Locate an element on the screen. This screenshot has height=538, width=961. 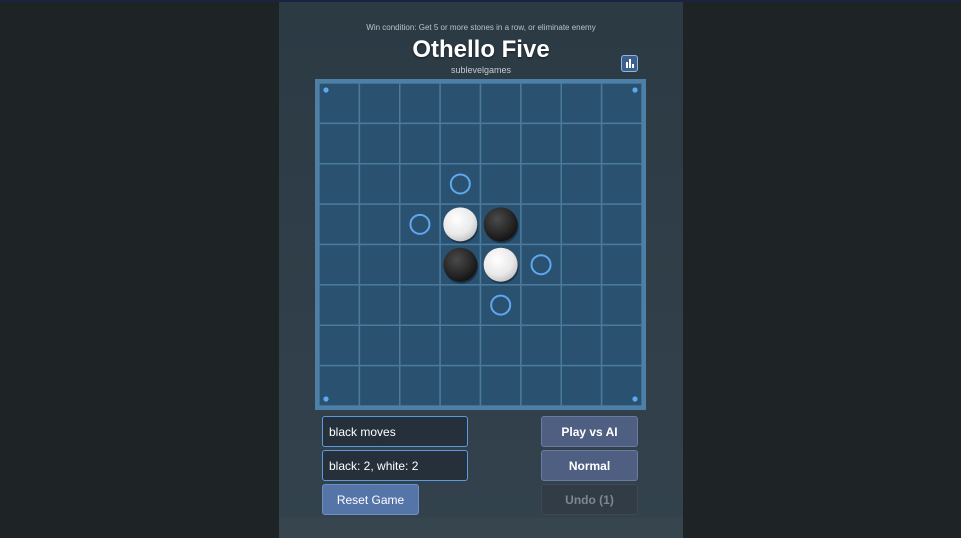
stats-button is located at coordinates (629, 63).